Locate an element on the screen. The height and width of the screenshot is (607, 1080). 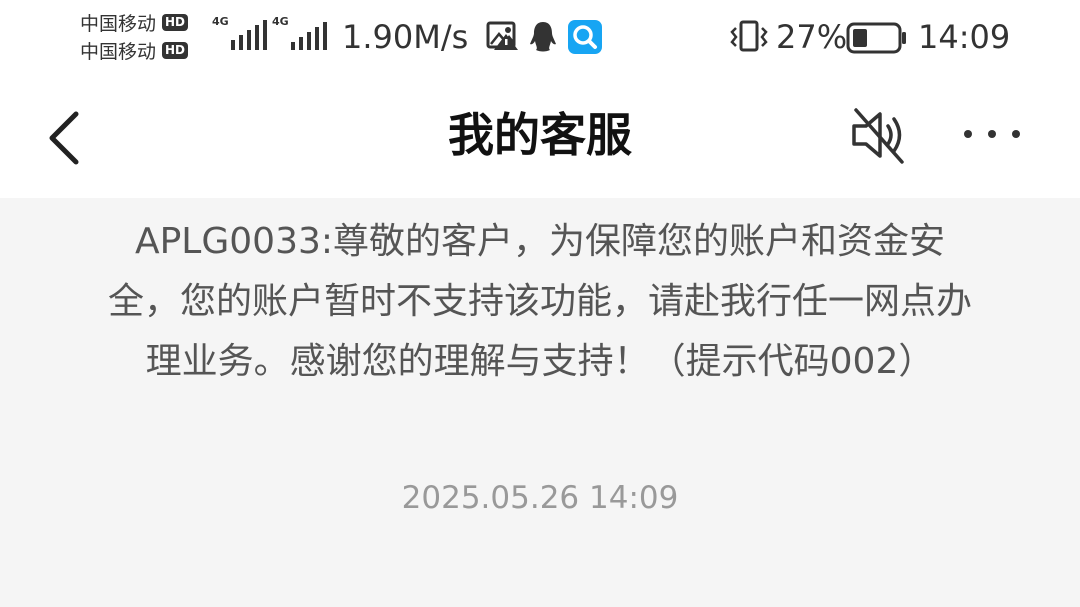
back-arrow-icon is located at coordinates (64, 138).